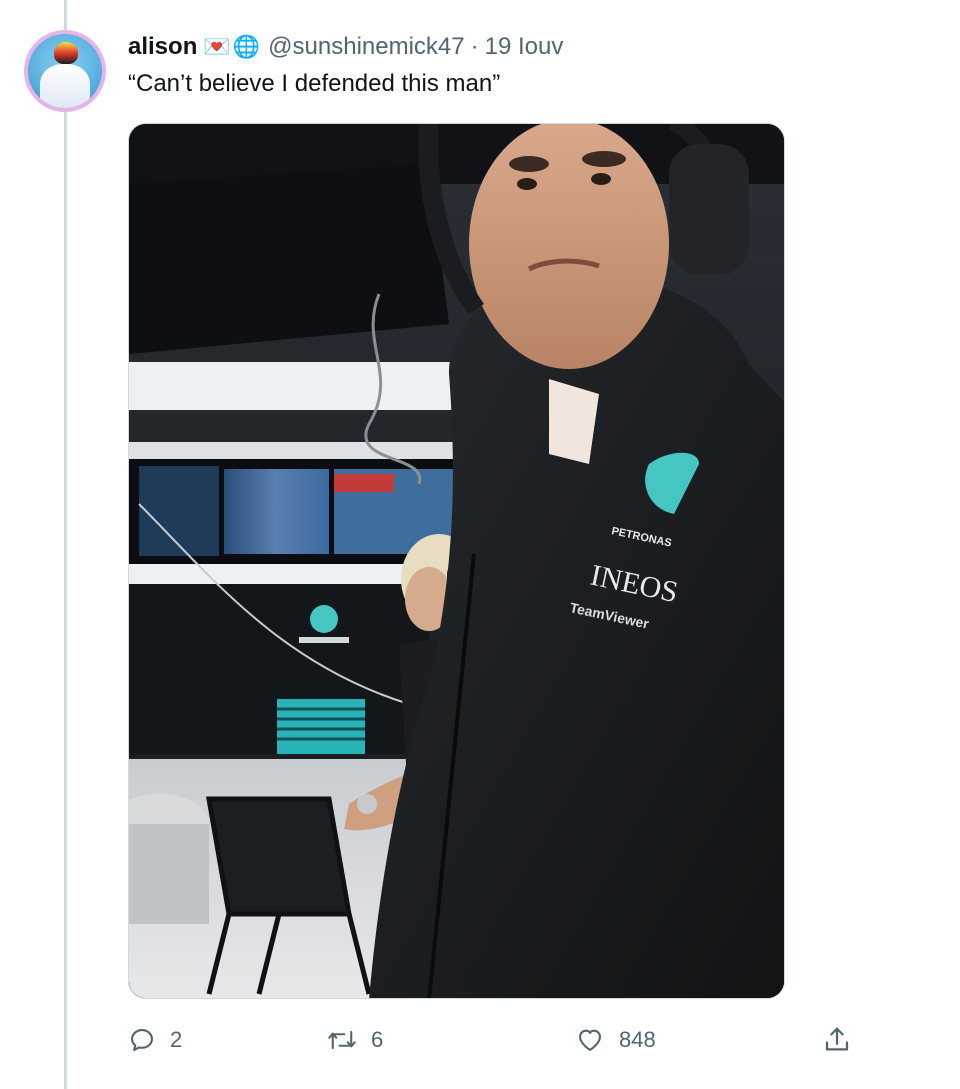 This screenshot has width=960, height=1089. What do you see at coordinates (367, 804) in the screenshot?
I see `person-watch` at bounding box center [367, 804].